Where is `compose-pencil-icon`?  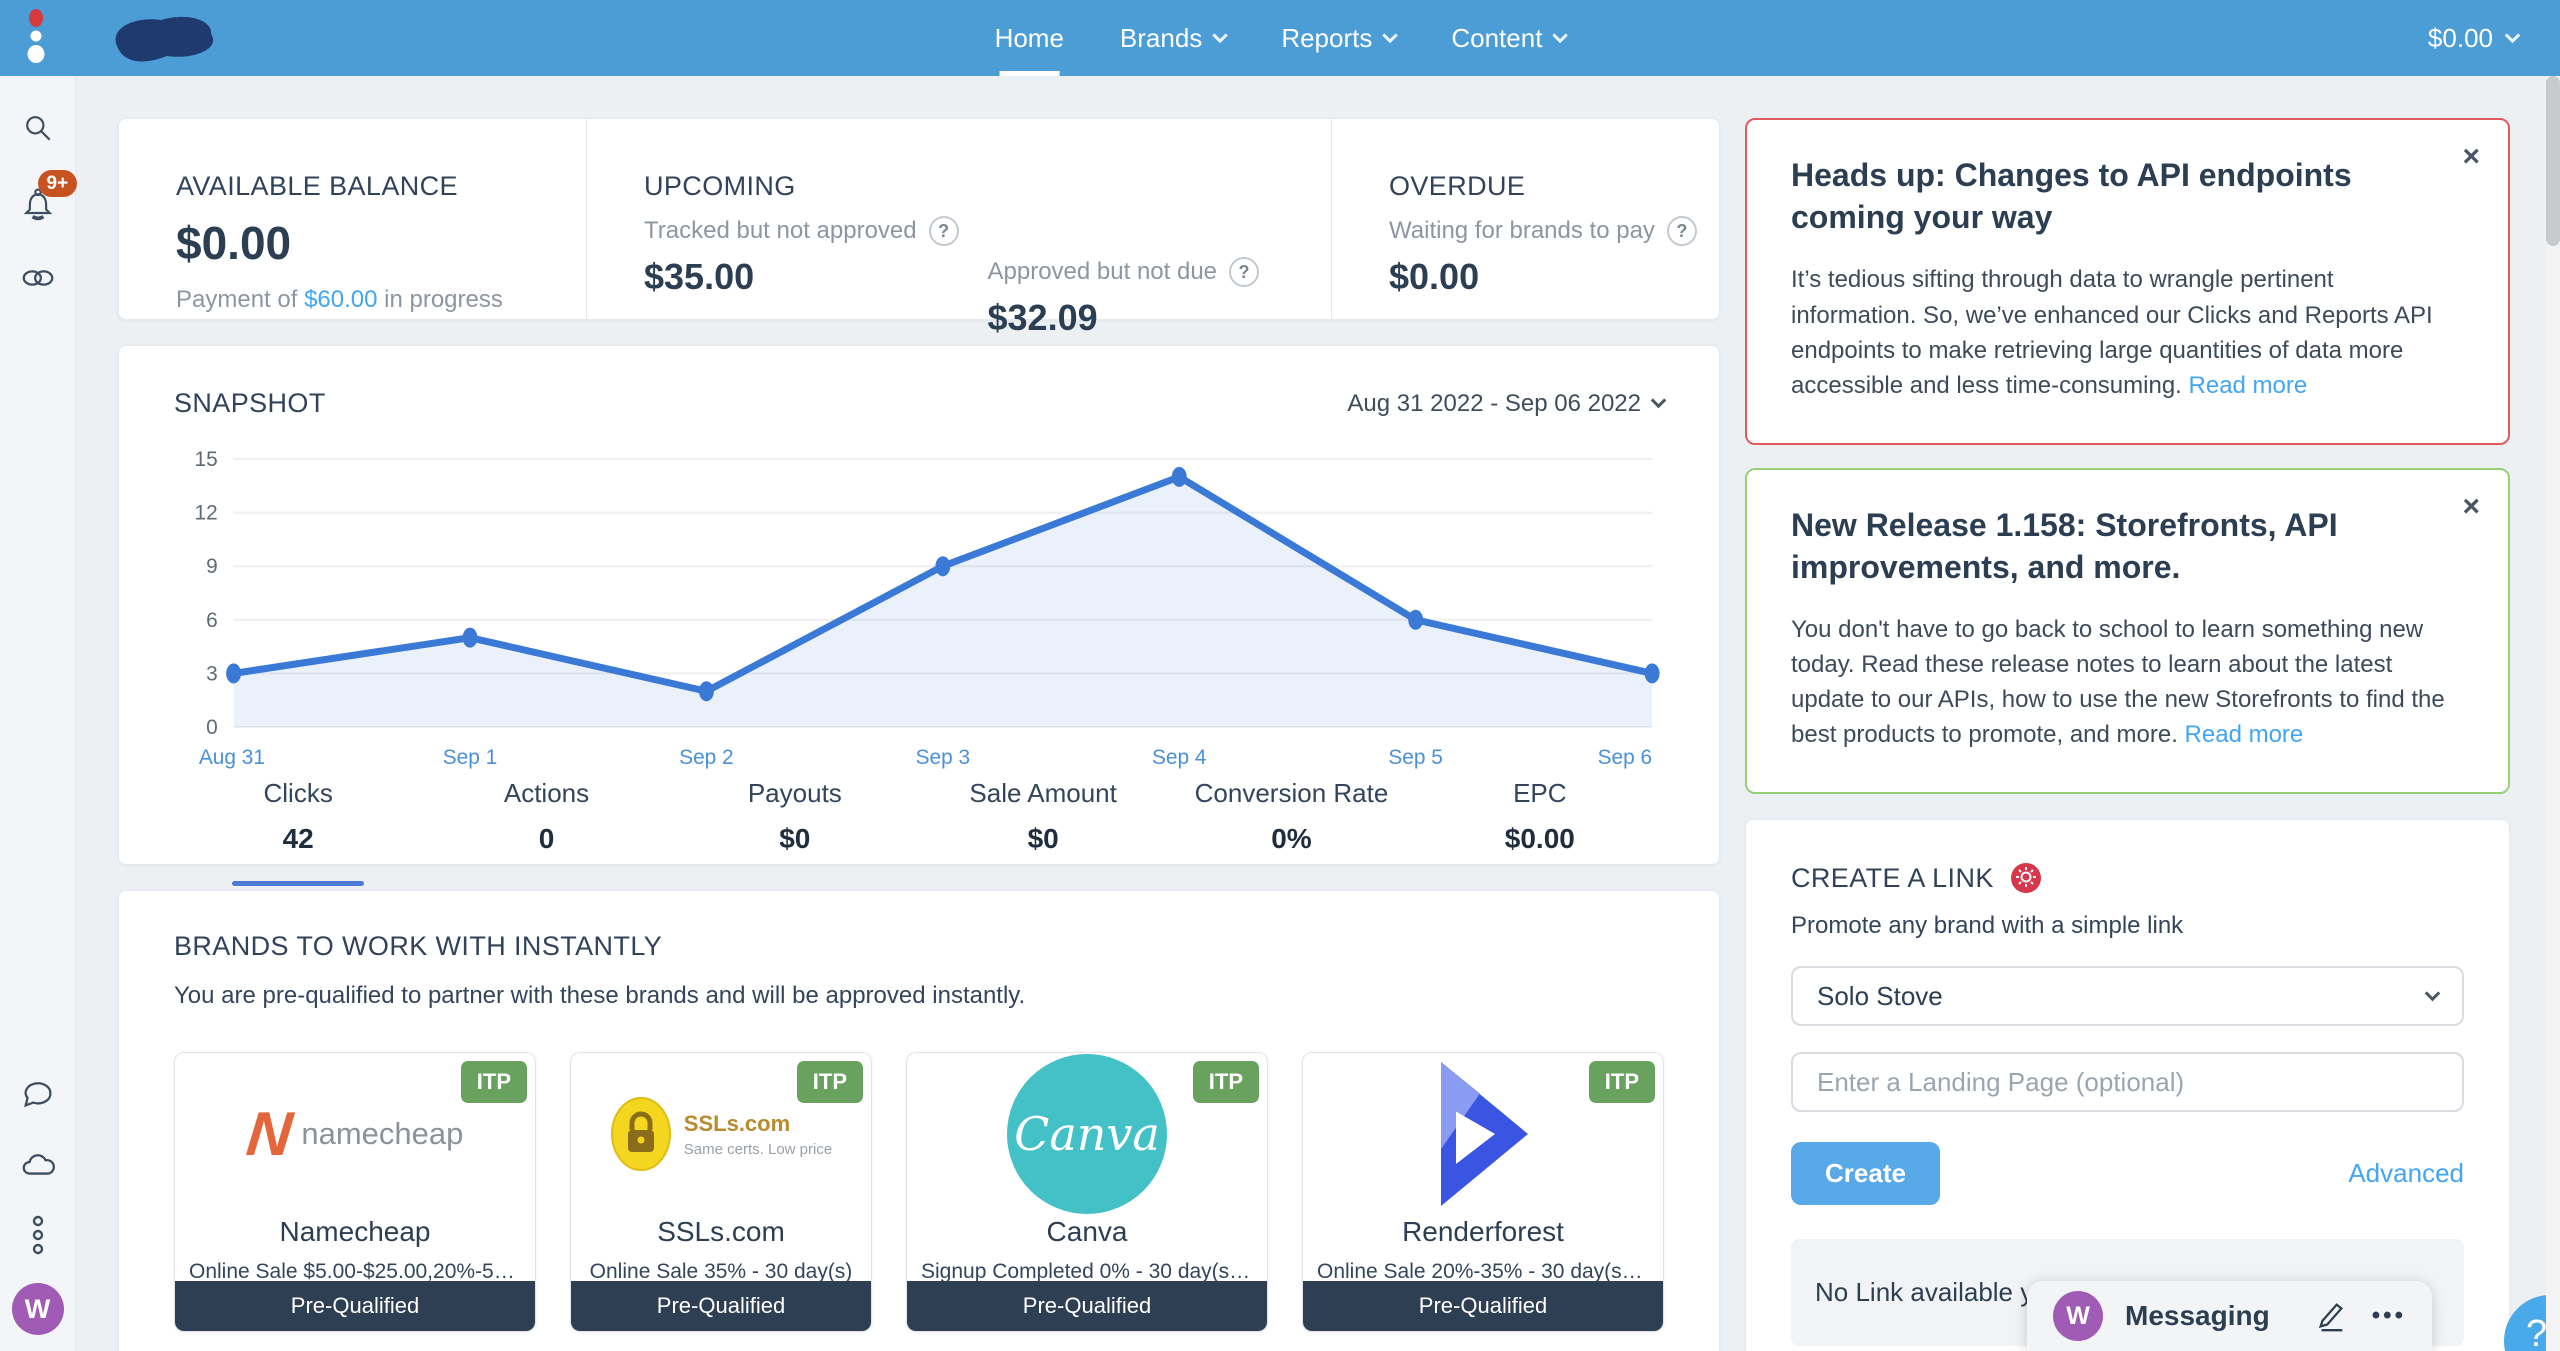 compose-pencil-icon is located at coordinates (2331, 1316).